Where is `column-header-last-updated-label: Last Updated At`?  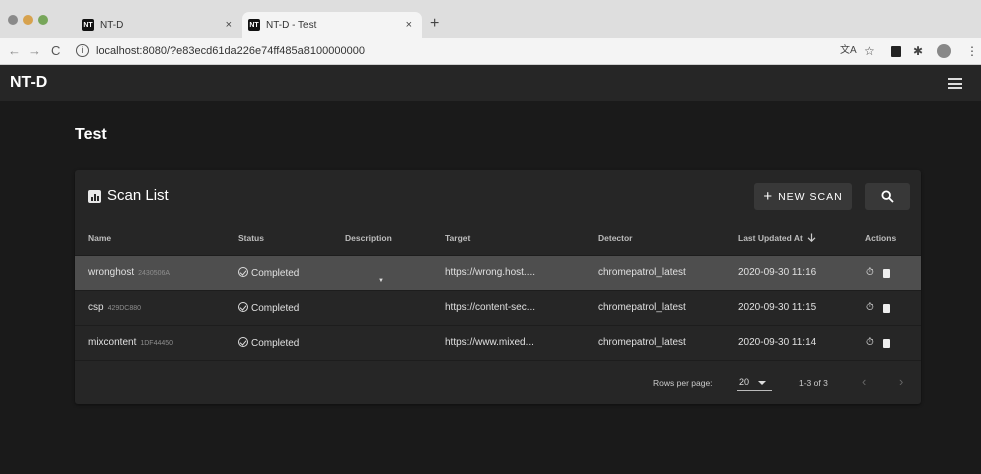 column-header-last-updated-label: Last Updated At is located at coordinates (770, 238).